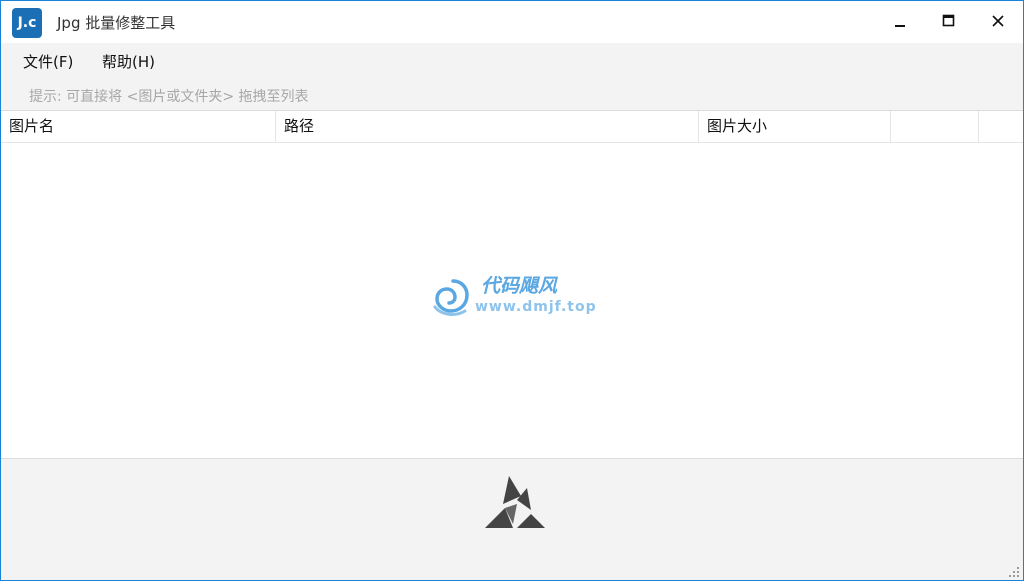 The width and height of the screenshot is (1024, 581). I want to click on list-header: 图片名 路径 图片大小, so click(512, 127).